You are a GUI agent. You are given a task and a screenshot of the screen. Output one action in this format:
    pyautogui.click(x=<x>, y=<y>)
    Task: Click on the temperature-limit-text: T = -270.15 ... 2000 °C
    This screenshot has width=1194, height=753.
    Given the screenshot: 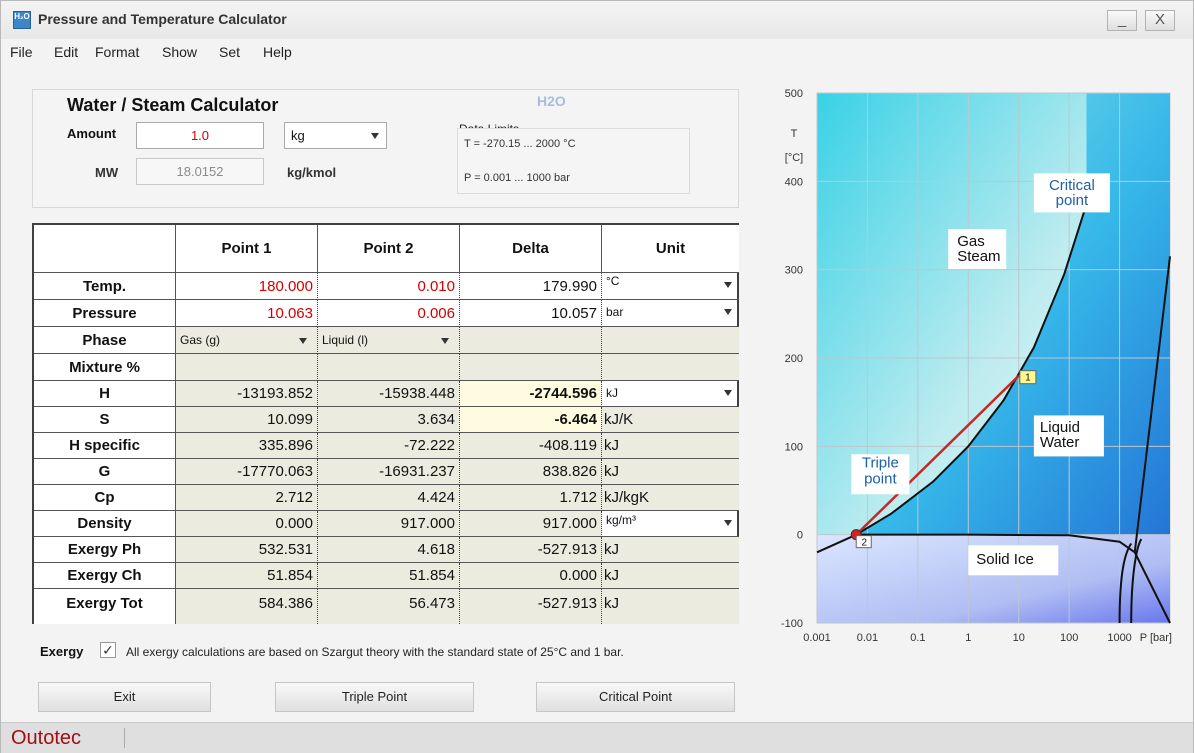 What is the action you would take?
    pyautogui.click(x=520, y=144)
    